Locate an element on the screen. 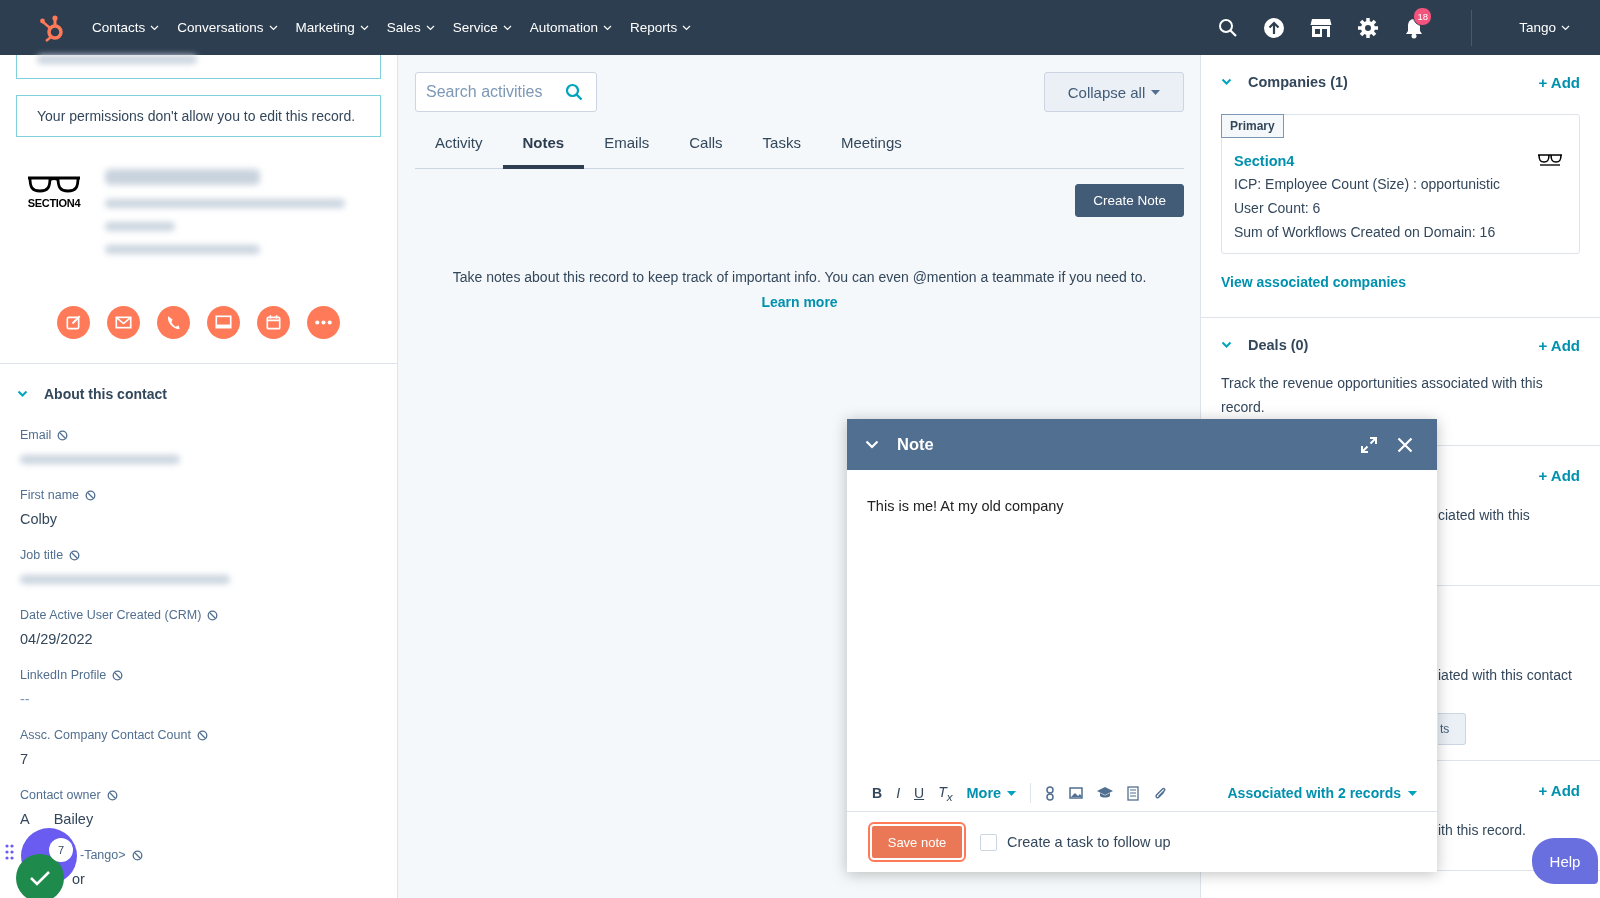  nav-menu-item: Service is located at coordinates (482, 27).